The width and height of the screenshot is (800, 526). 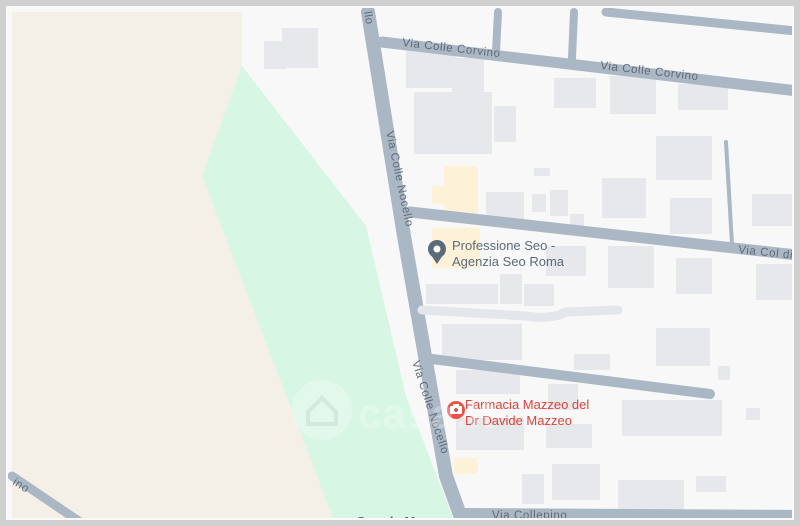 What do you see at coordinates (397, 520) in the screenshot?
I see `google-attribution: Google Maps` at bounding box center [397, 520].